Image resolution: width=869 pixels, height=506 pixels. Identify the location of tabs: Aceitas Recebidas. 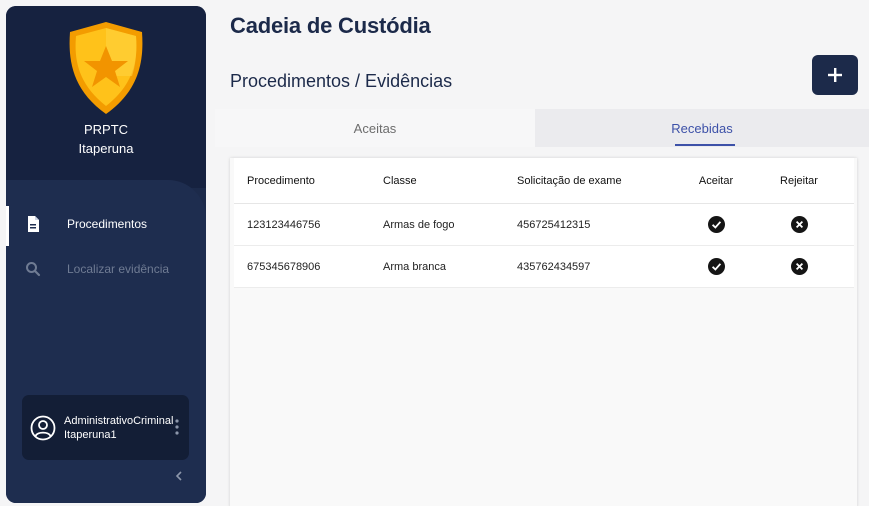
(542, 128).